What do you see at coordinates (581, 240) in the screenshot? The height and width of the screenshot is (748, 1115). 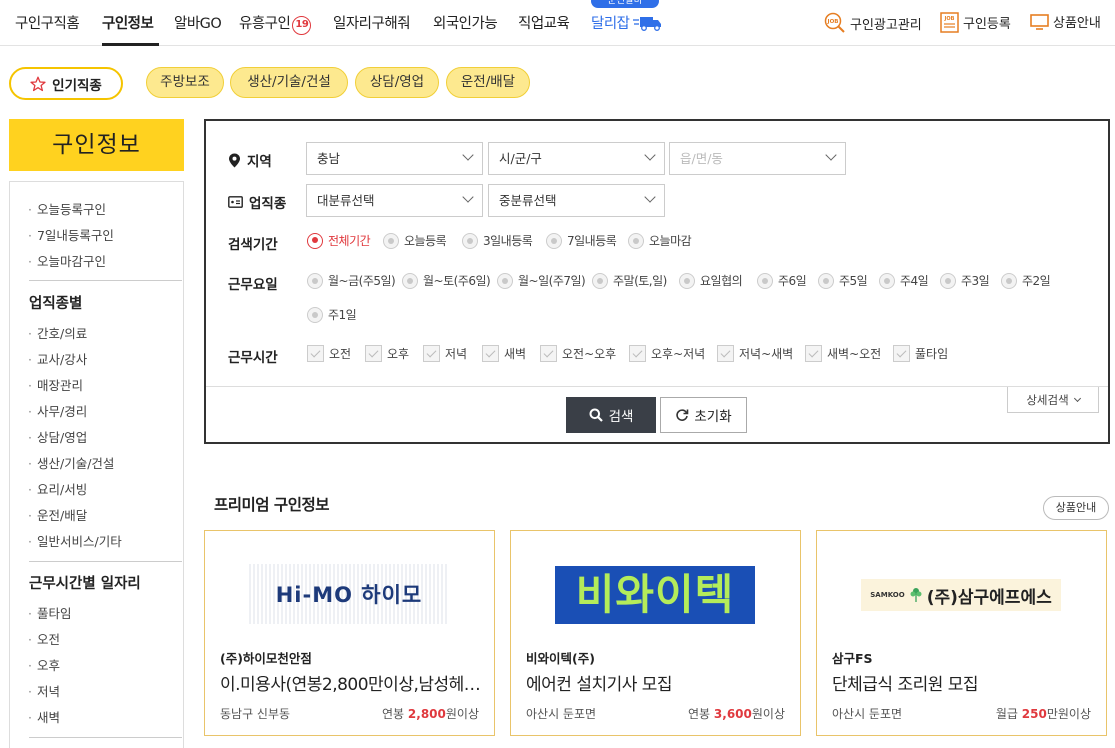 I see `period-radio-7days: 7일내등록` at bounding box center [581, 240].